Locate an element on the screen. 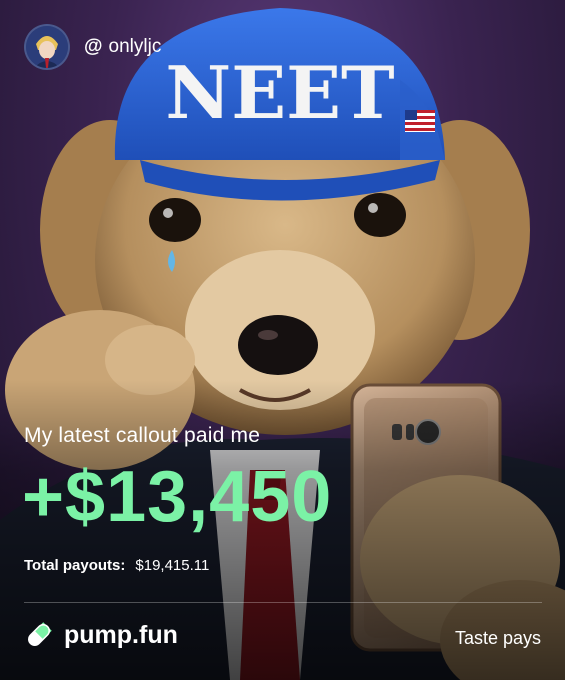  user-header: @ onlyljc is located at coordinates (92, 47).